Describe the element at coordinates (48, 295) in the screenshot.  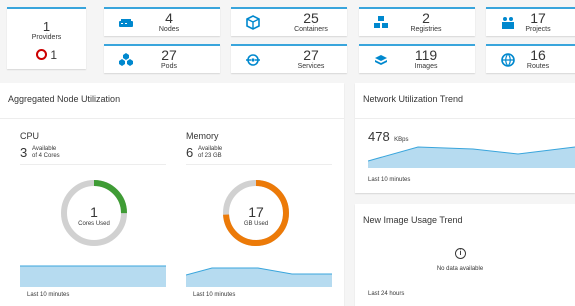
I see `cpu-footer: Last 10 minutes` at that location.